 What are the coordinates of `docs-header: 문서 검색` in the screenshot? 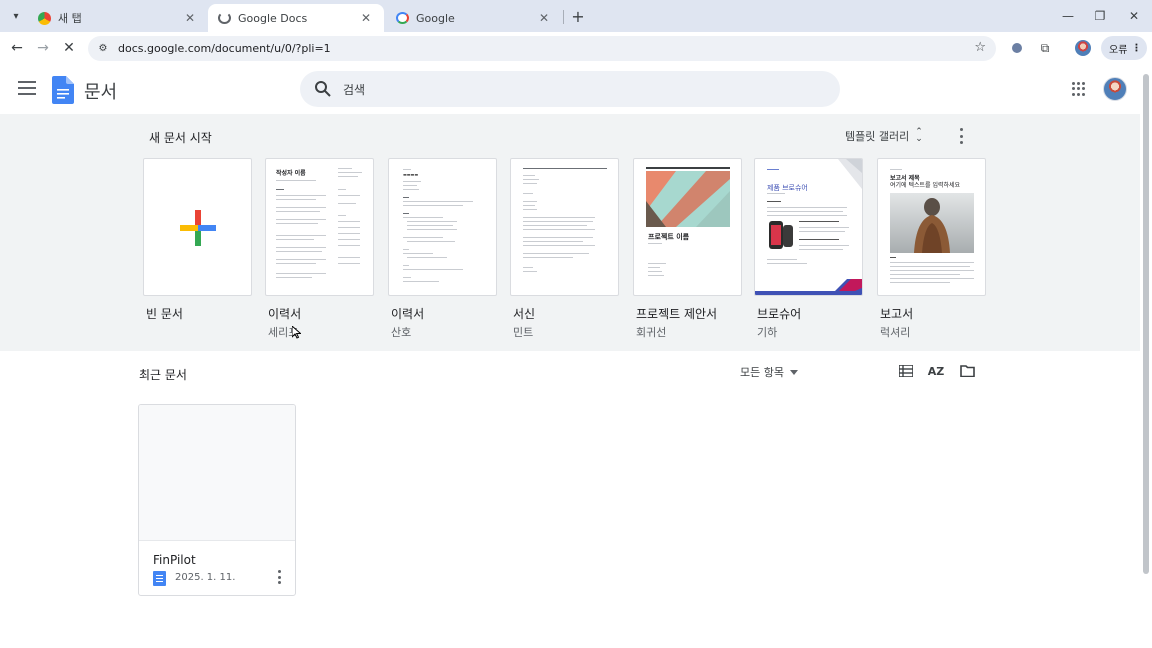 It's located at (570, 89).